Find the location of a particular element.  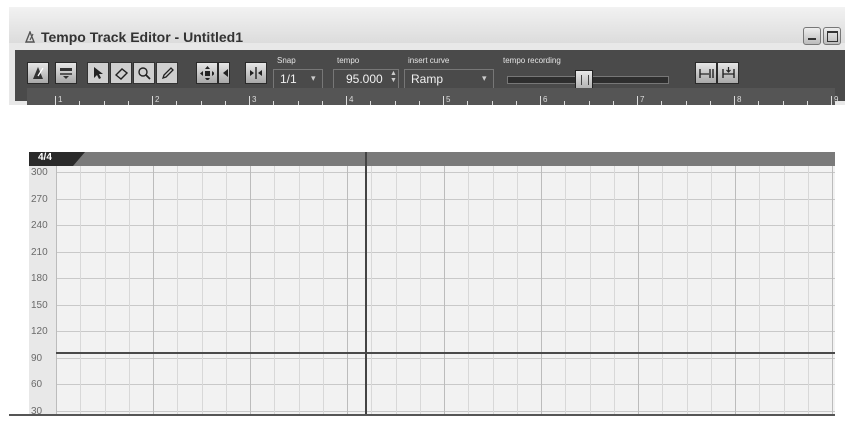

show-info-button is located at coordinates (66, 73).